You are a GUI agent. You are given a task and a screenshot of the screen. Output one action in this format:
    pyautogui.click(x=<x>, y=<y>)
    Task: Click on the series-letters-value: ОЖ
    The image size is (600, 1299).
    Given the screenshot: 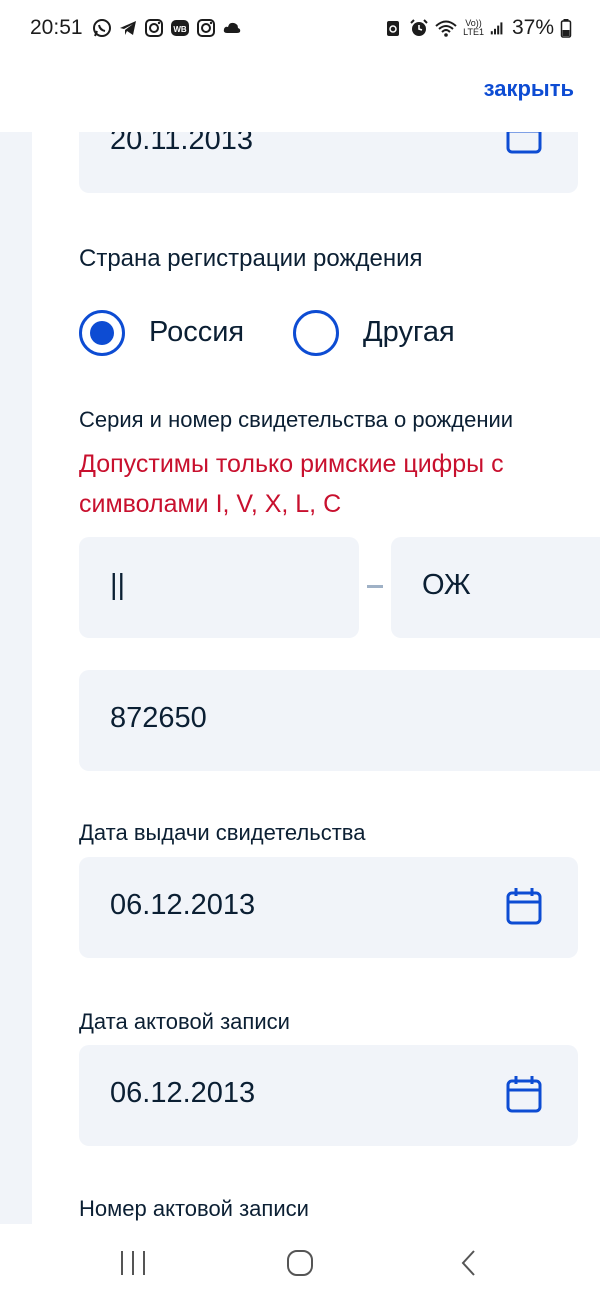 What is the action you would take?
    pyautogui.click(x=446, y=585)
    